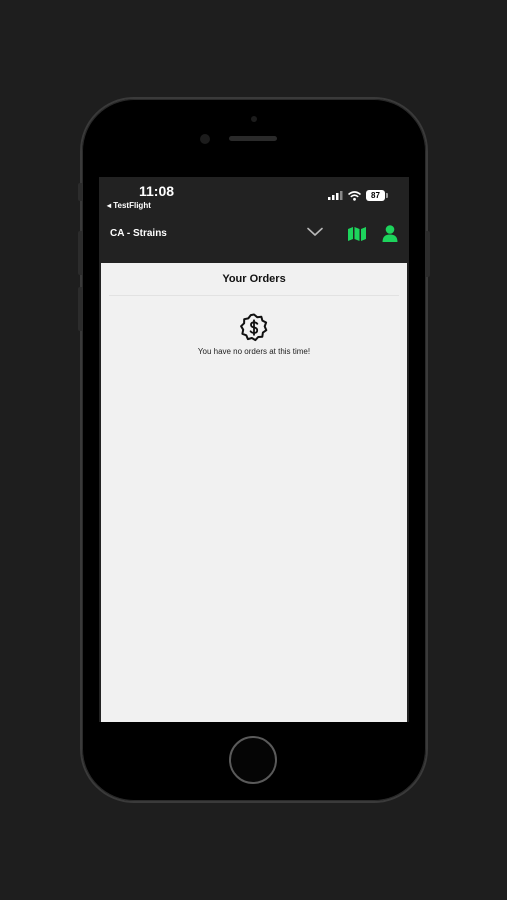 The height and width of the screenshot is (900, 507). I want to click on status-icons: 87, so click(358, 195).